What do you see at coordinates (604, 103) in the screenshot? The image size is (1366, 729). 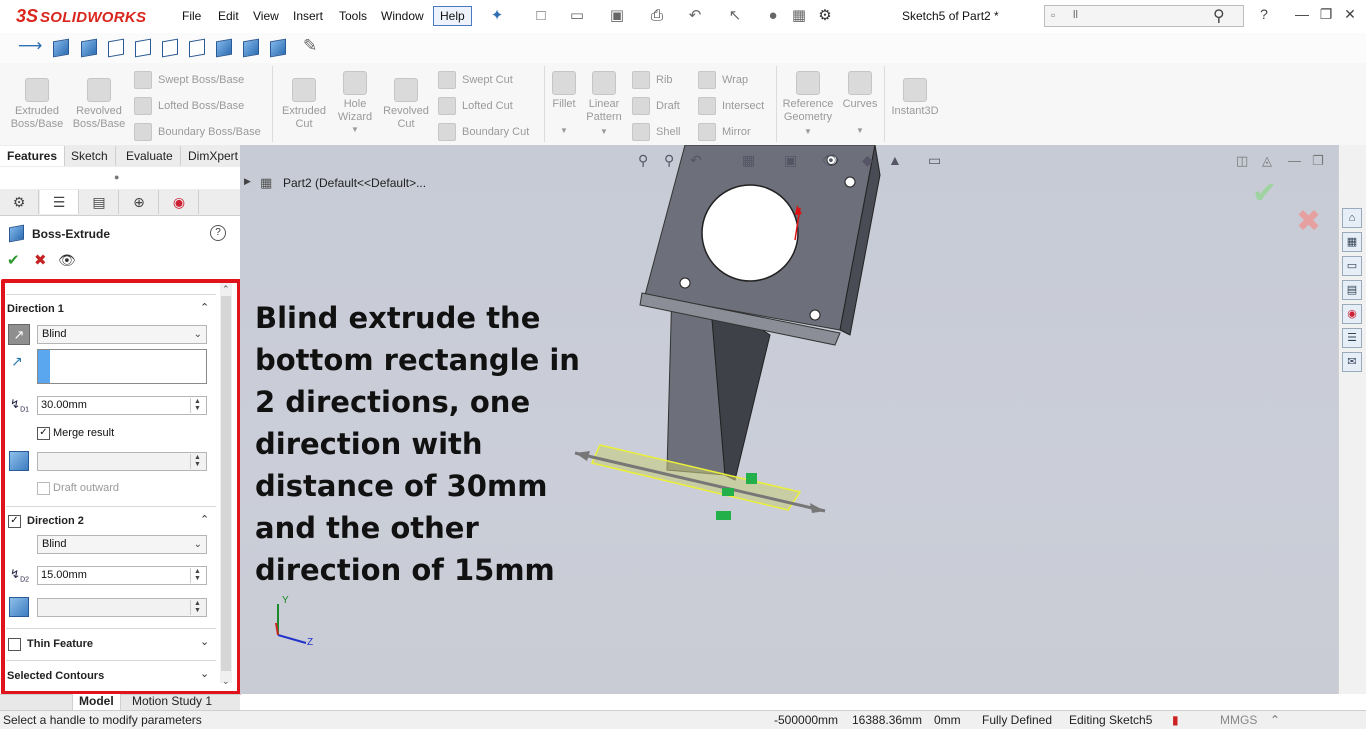 I see `linear-pattern-button: Linear Pattern ▼` at bounding box center [604, 103].